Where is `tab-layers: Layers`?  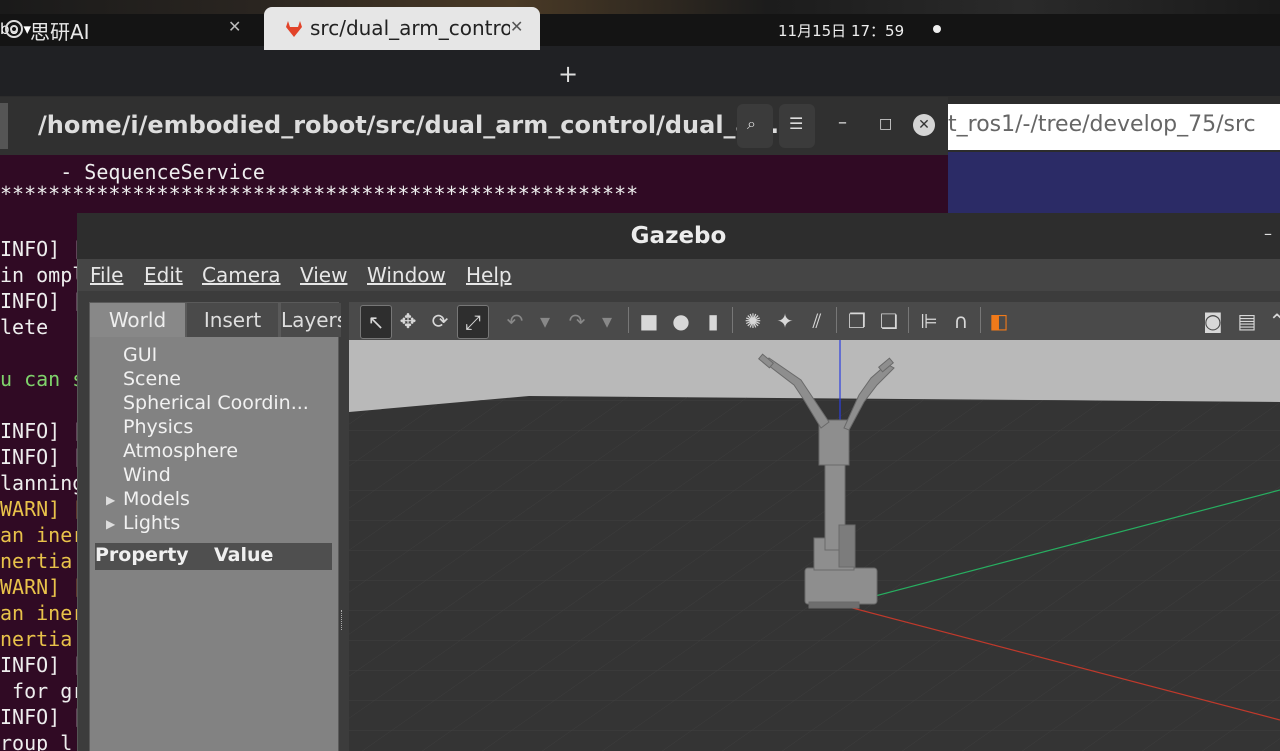 tab-layers: Layers is located at coordinates (311, 320).